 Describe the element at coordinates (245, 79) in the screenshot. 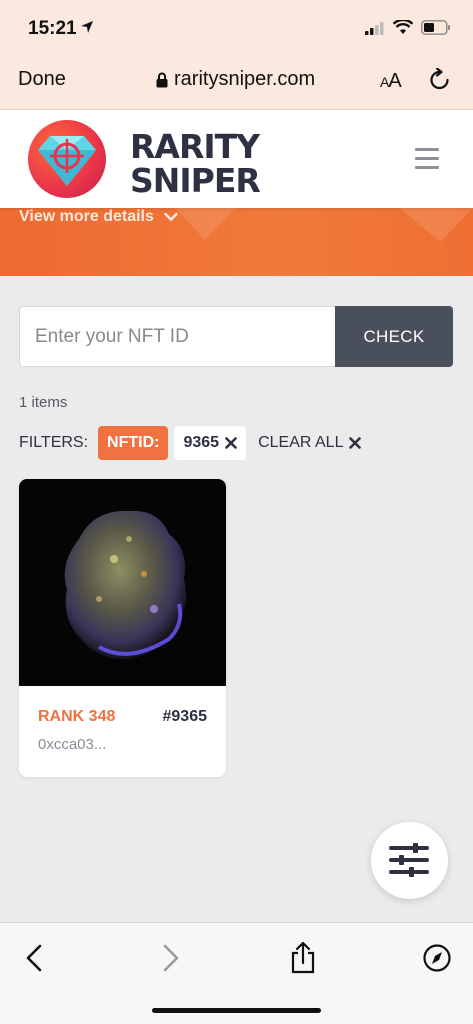

I see `url-text: raritysniper.com` at that location.